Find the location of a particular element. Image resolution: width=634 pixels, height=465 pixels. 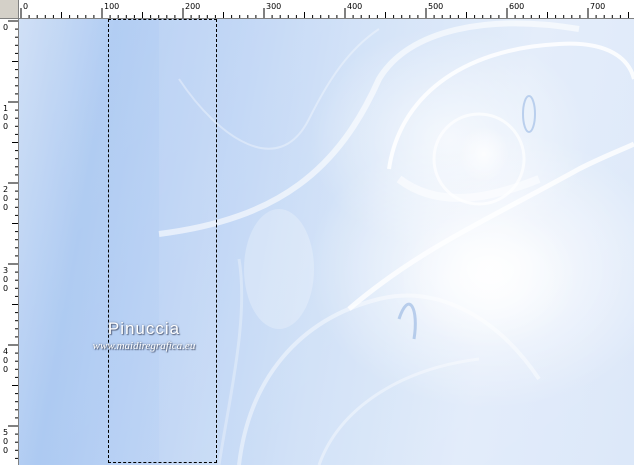

horizontal-ruler-label: 600 is located at coordinates (516, 6).